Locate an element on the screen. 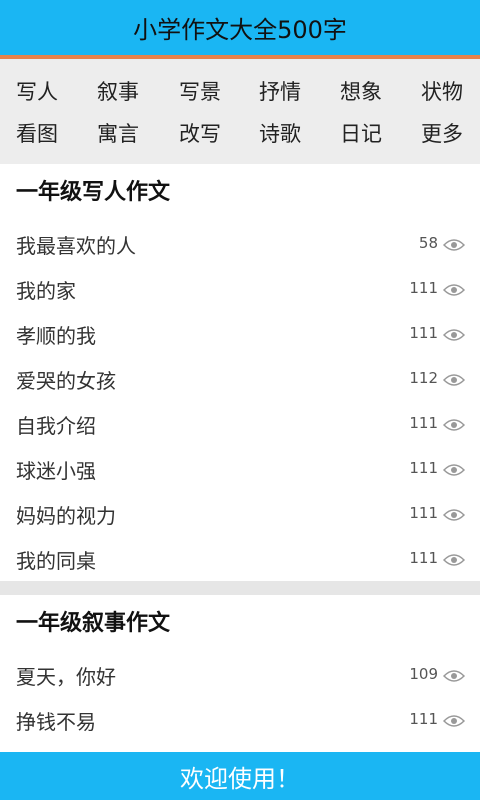  category-grid: 写人 叙事 写景 抒情 想象 状物 看图 寓言 改写 诗歌 日记 更多 is located at coordinates (240, 111).